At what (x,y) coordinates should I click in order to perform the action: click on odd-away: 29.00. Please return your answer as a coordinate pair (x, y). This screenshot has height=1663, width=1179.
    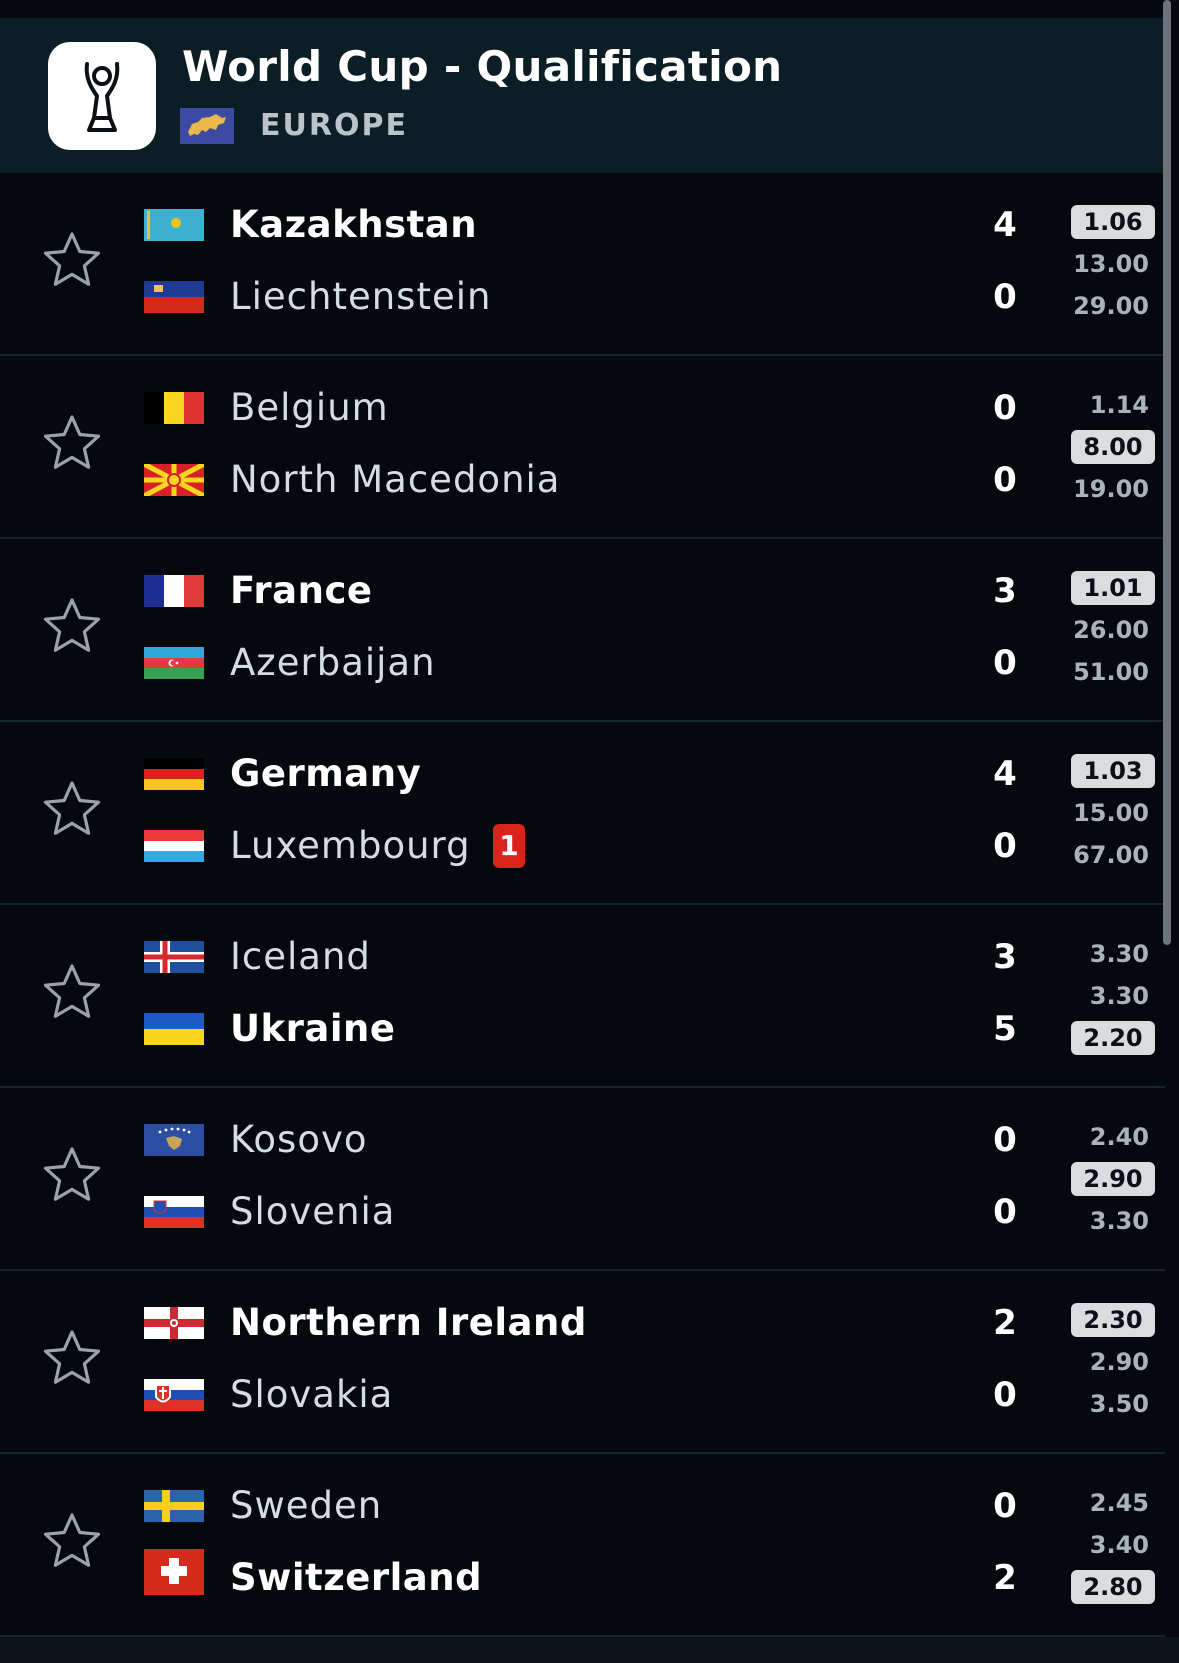
    Looking at the image, I should click on (1113, 306).